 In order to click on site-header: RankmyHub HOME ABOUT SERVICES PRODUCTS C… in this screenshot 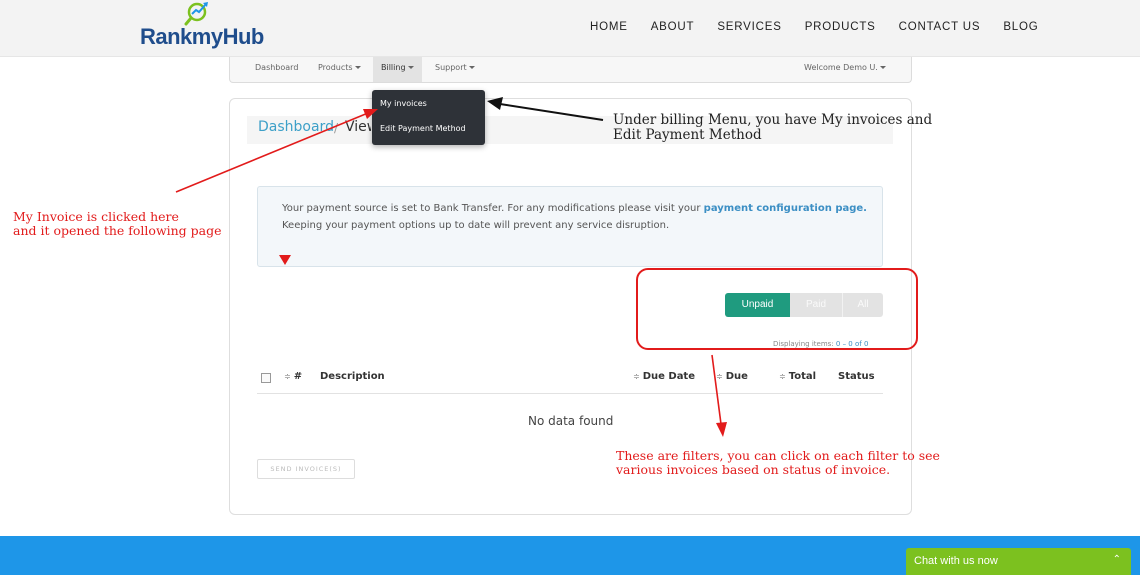, I will do `click(570, 28)`.